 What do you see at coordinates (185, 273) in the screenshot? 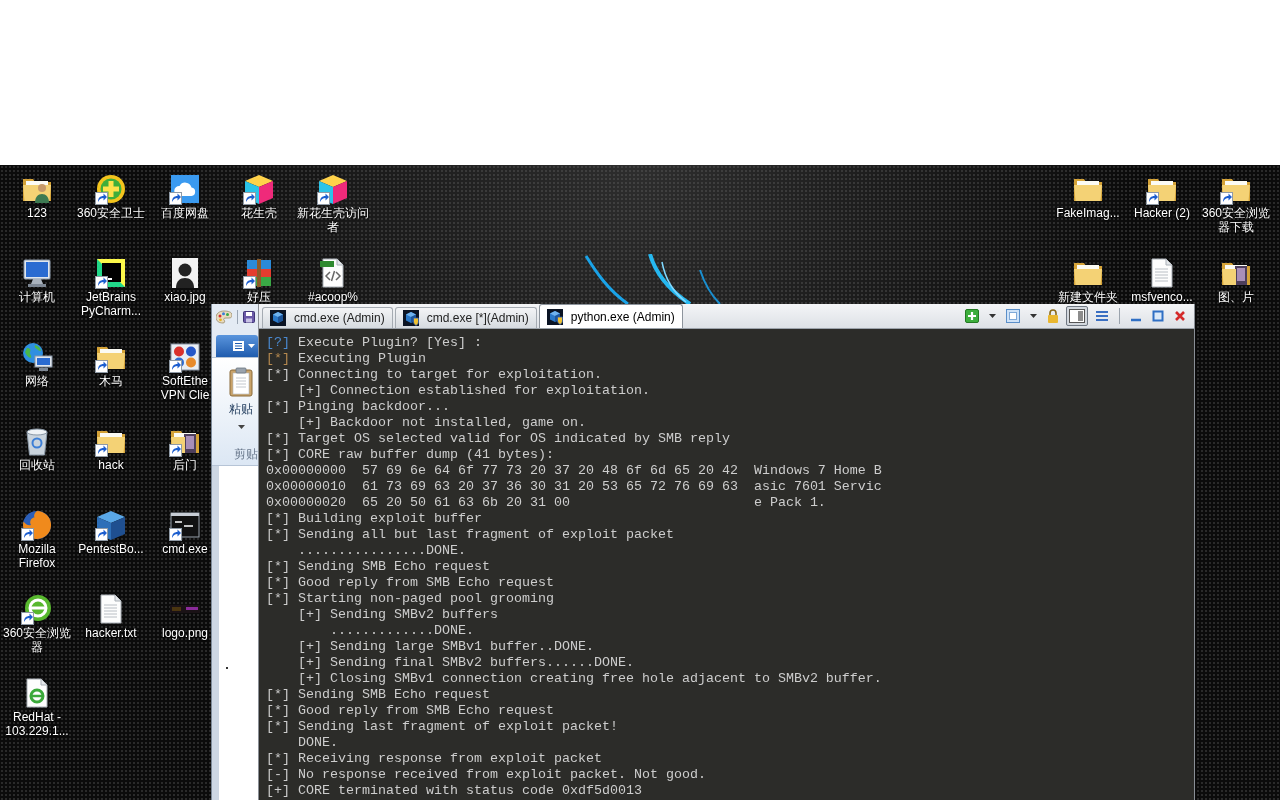
I see `portrait-icon` at bounding box center [185, 273].